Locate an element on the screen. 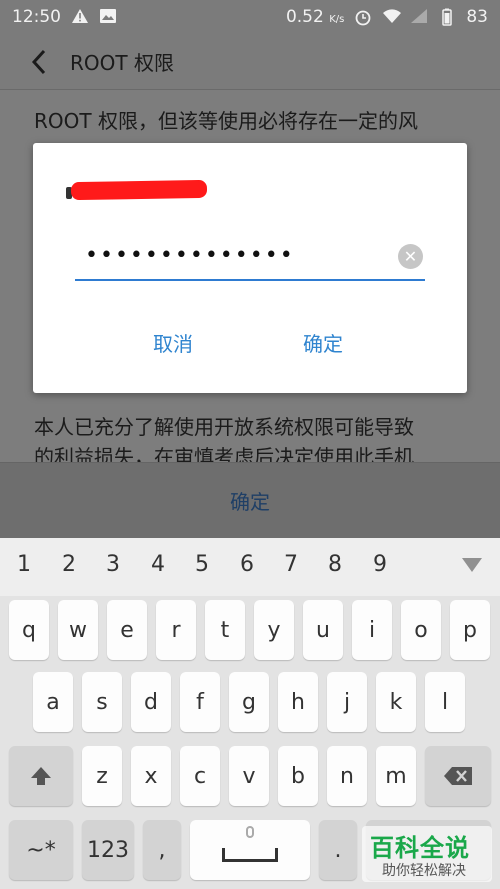  key-o: o is located at coordinates (421, 630).